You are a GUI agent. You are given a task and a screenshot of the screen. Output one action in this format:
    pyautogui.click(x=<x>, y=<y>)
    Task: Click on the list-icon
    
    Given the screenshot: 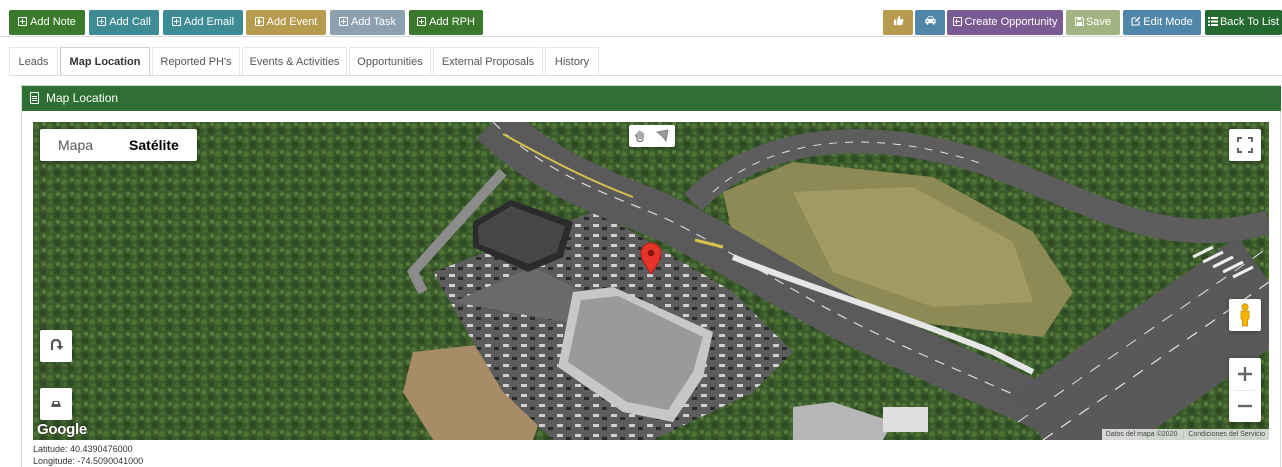 What is the action you would take?
    pyautogui.click(x=1212, y=21)
    